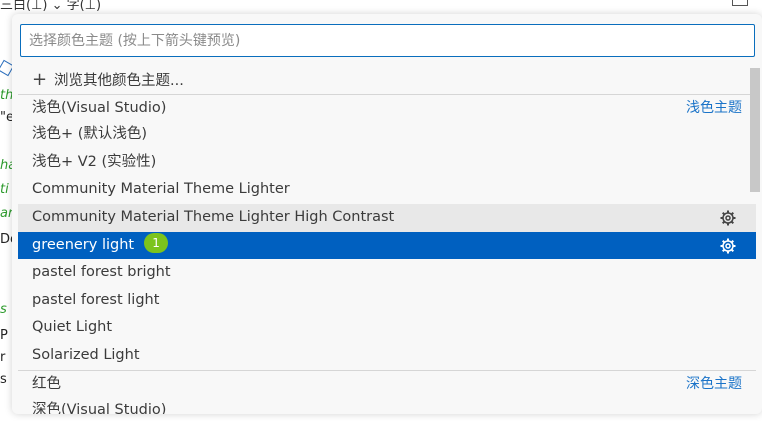 Image resolution: width=762 pixels, height=421 pixels. Describe the element at coordinates (161, 189) in the screenshot. I see `theme-label: Community Material Theme Lighter` at that location.